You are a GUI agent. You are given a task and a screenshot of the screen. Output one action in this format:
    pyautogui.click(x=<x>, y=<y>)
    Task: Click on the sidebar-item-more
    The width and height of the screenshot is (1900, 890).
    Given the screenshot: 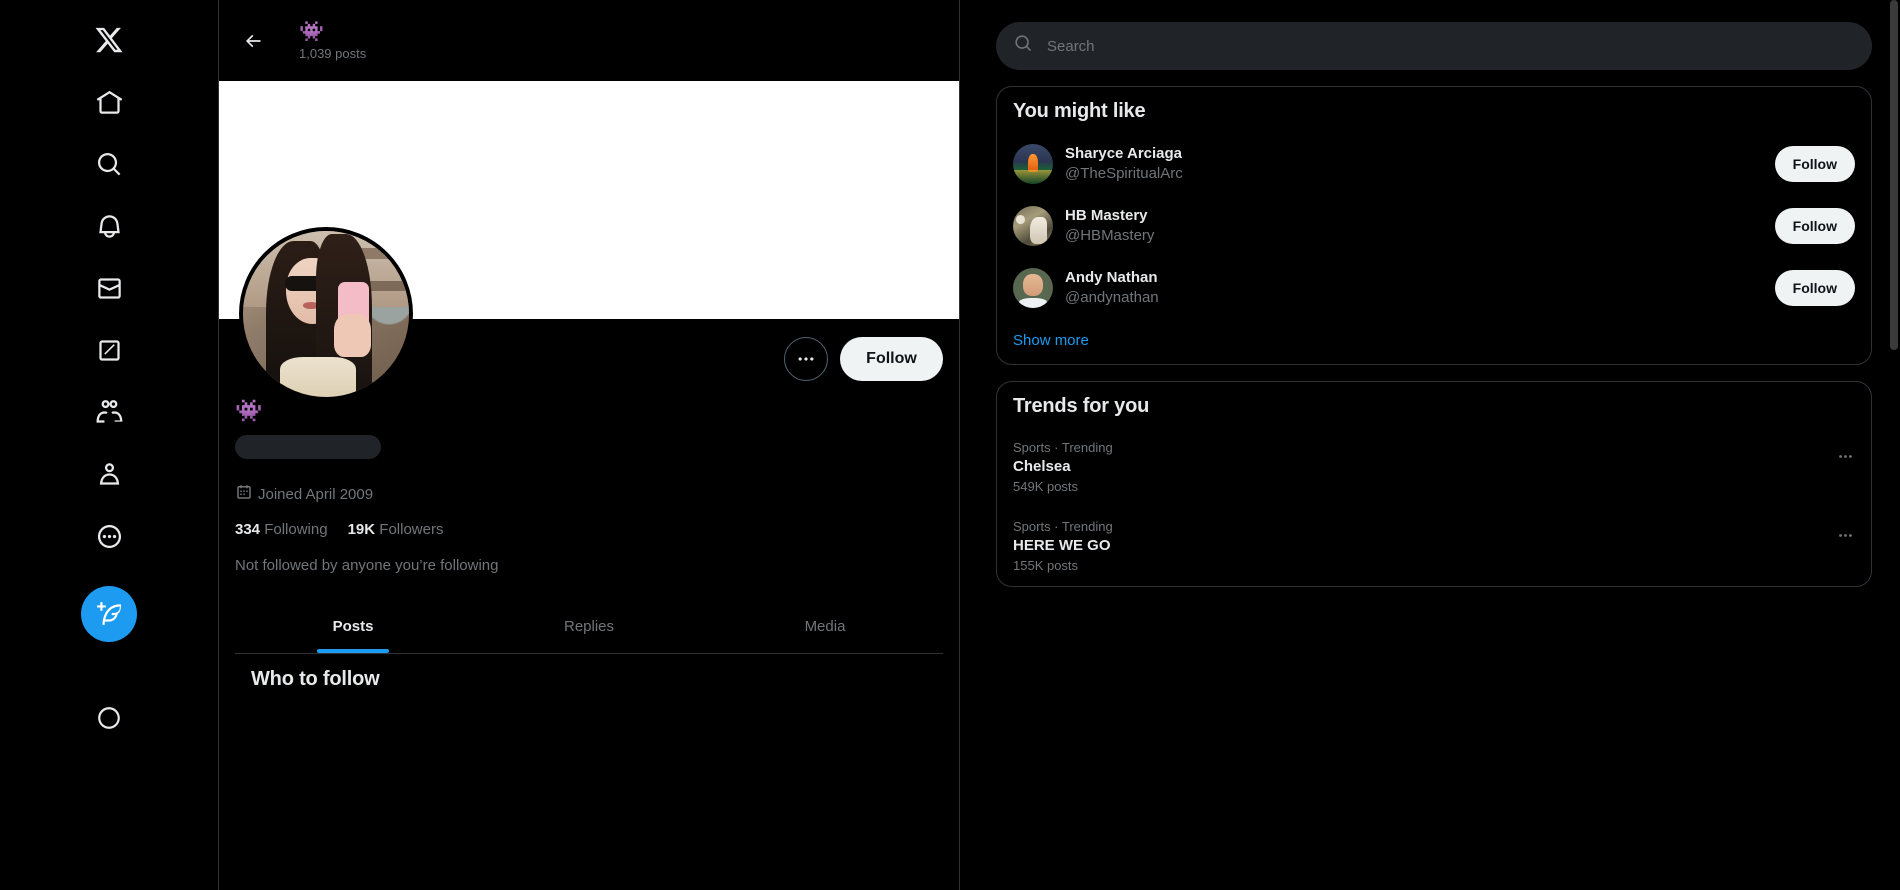 What is the action you would take?
    pyautogui.click(x=109, y=536)
    